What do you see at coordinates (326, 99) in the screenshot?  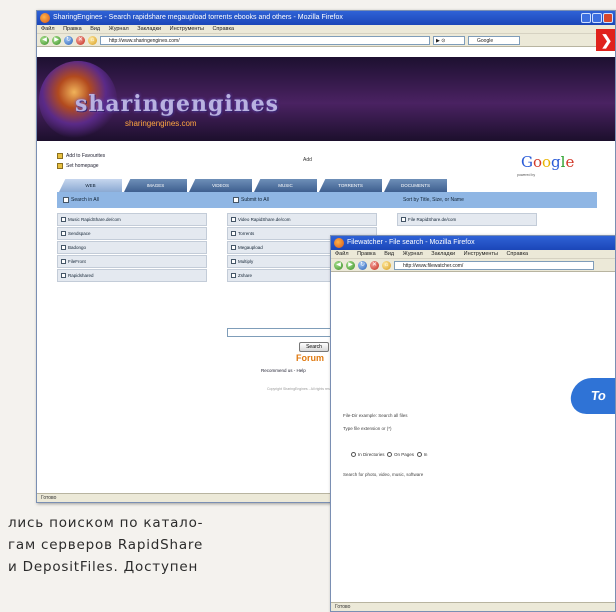 I see `site-banner: sharingengines sharingengines.com` at bounding box center [326, 99].